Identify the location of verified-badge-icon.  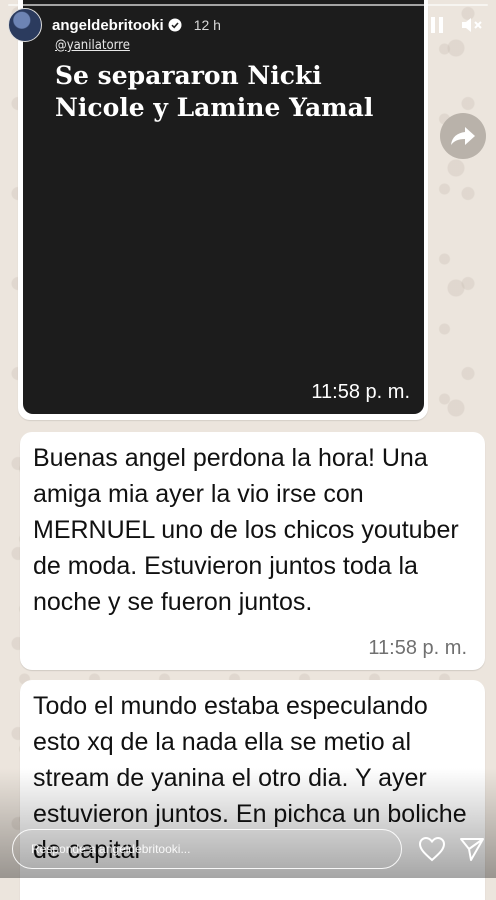
(175, 25).